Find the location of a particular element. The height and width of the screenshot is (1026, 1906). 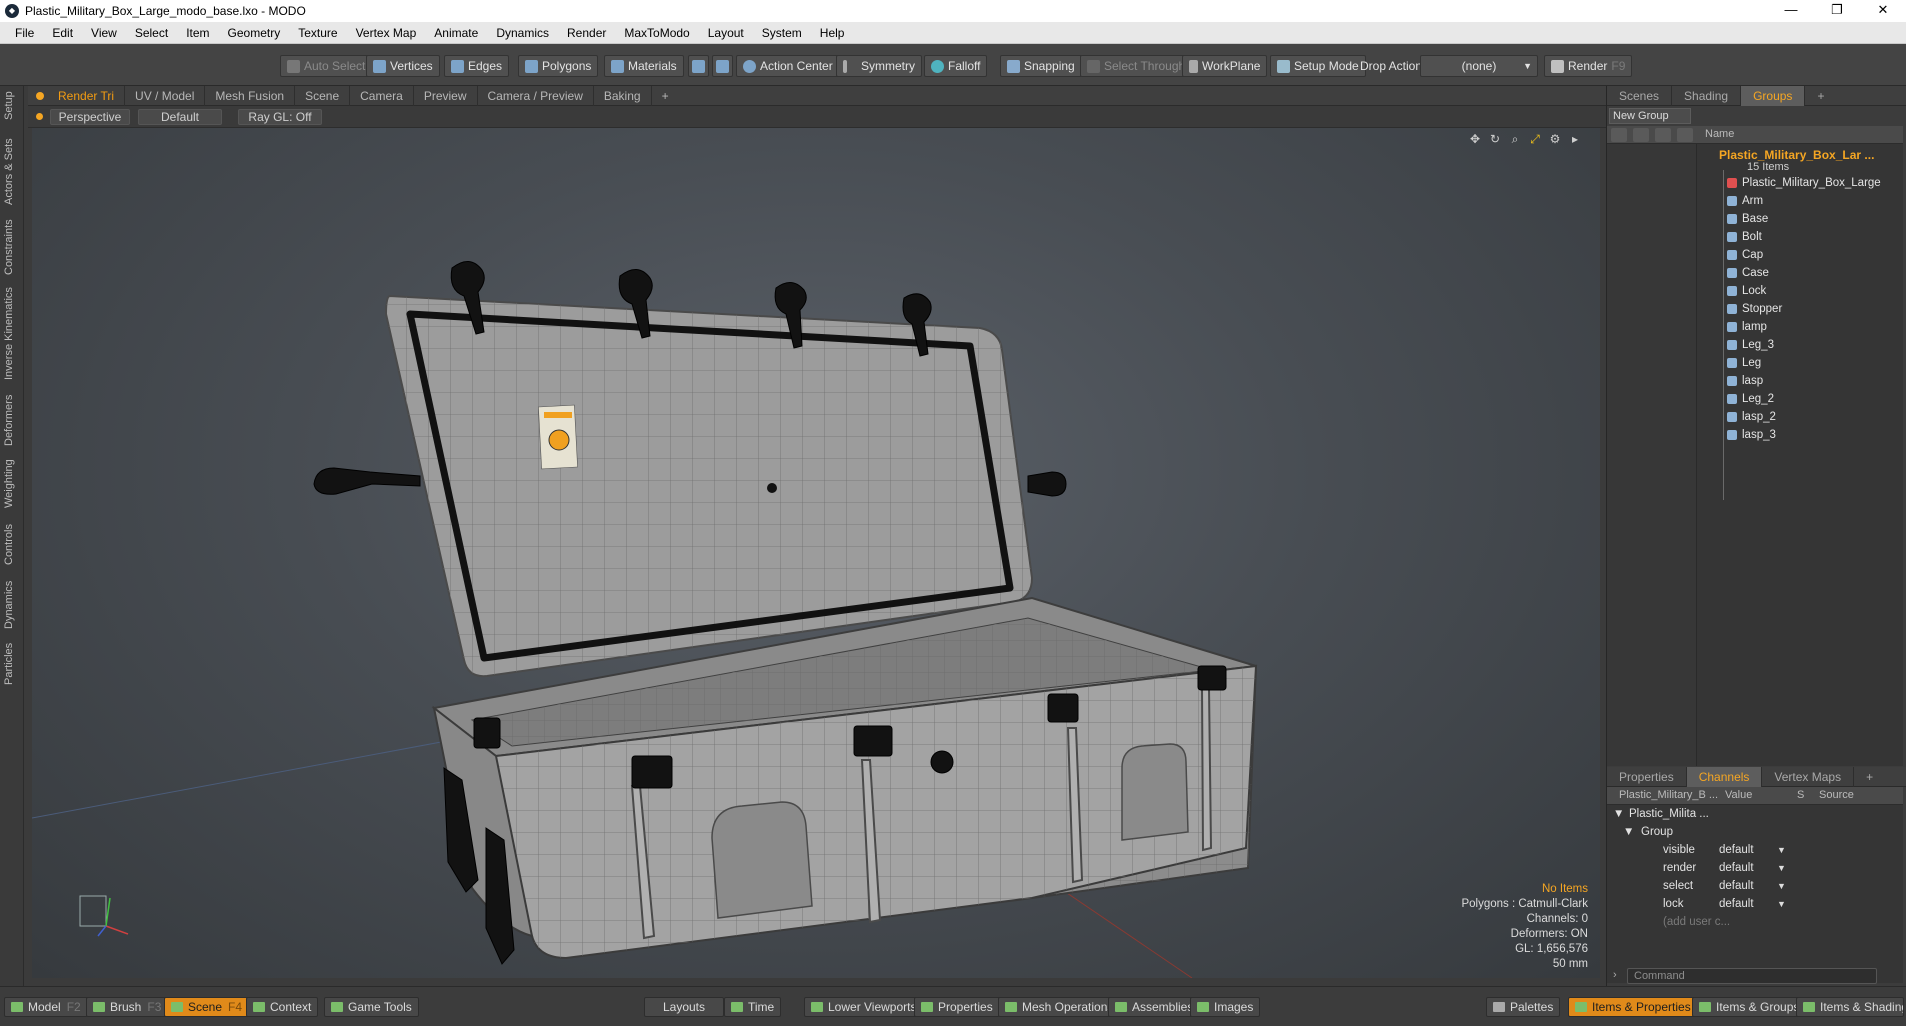

materials-button: Materials is located at coordinates (644, 66).